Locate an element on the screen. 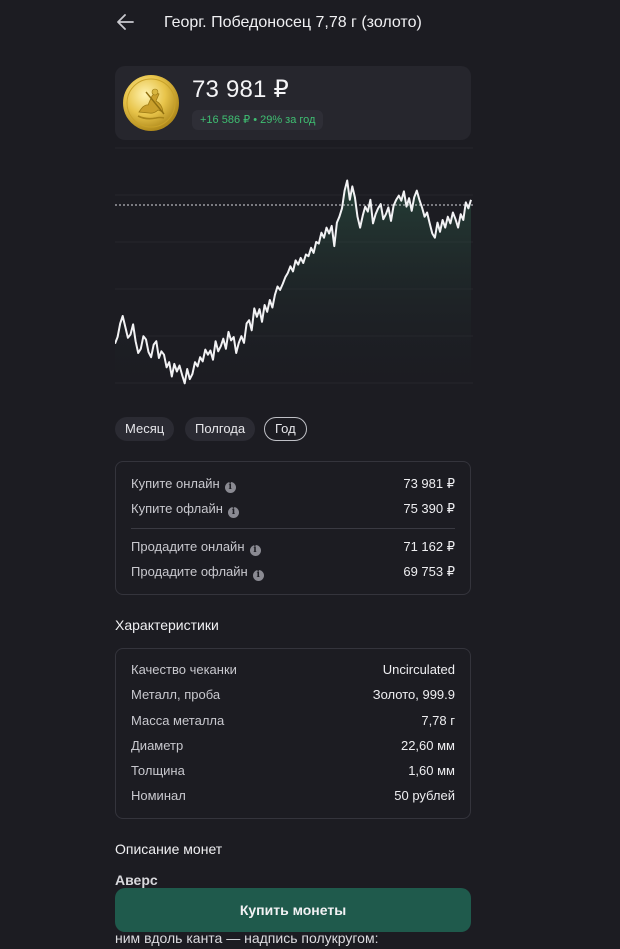 The height and width of the screenshot is (949, 620). characteristic-value: 7,78 г is located at coordinates (438, 720).